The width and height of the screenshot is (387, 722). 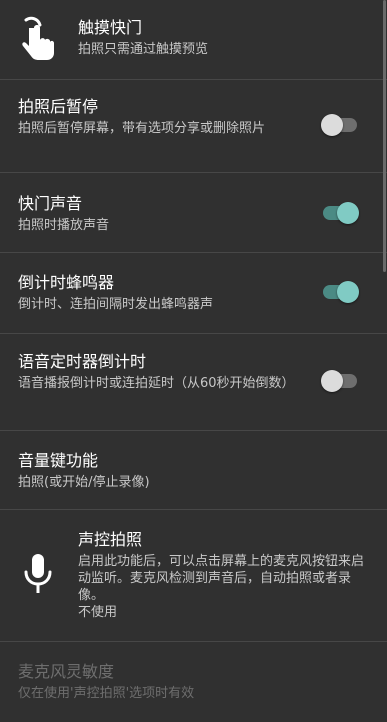 What do you see at coordinates (156, 383) in the screenshot?
I see `setting-summary: 语音播报倒计时或连拍延时（从60秒开始倒数）` at bounding box center [156, 383].